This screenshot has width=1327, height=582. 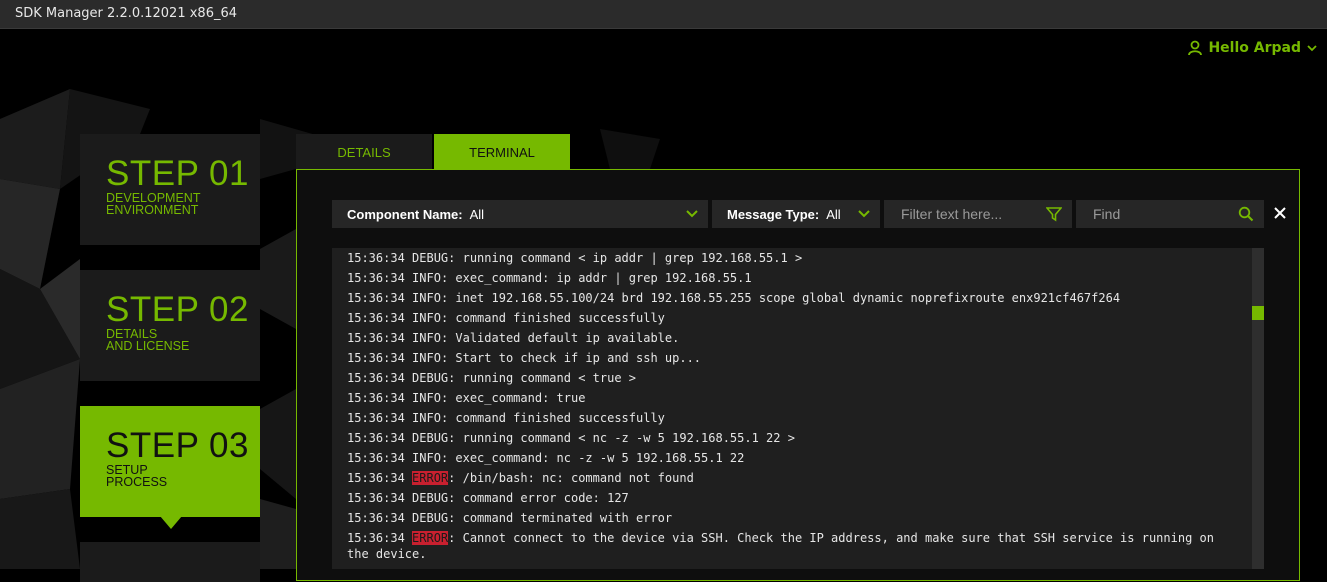 I want to click on message-type-dropdown: Message Type: All, so click(x=796, y=214).